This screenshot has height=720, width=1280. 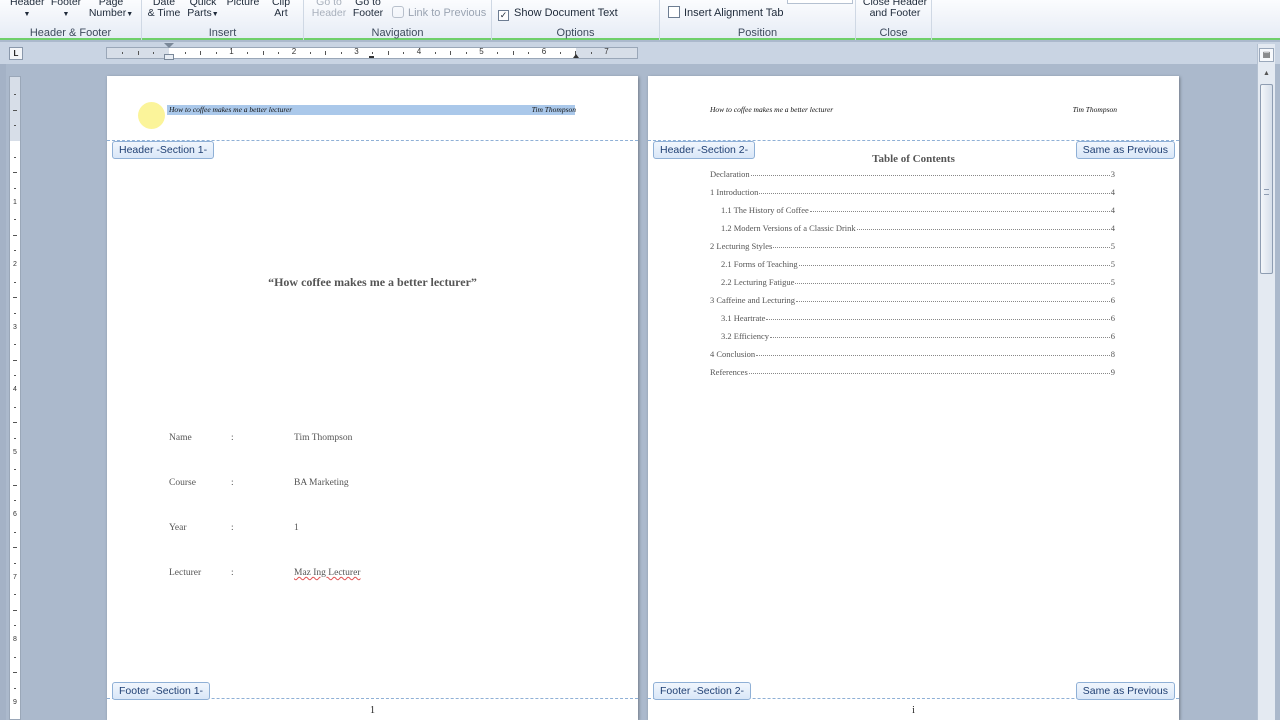 I want to click on toc-entry: 2 Lecturing Styles 5, so click(x=912, y=245).